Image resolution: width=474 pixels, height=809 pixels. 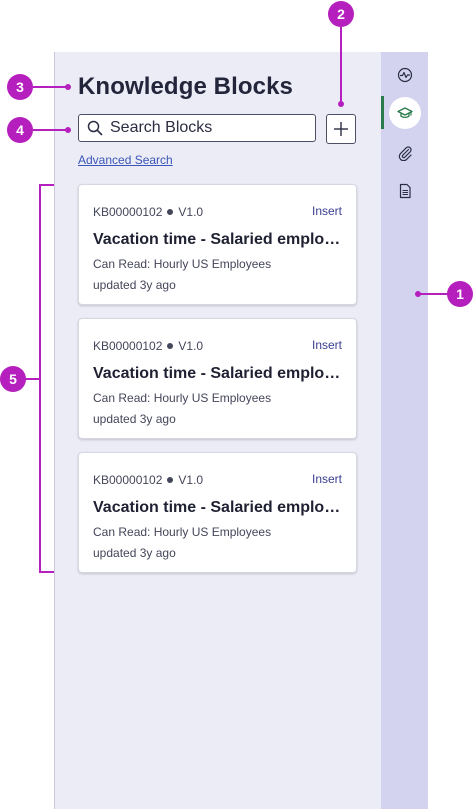 I want to click on callout-5-bracket-top, so click(x=46, y=185).